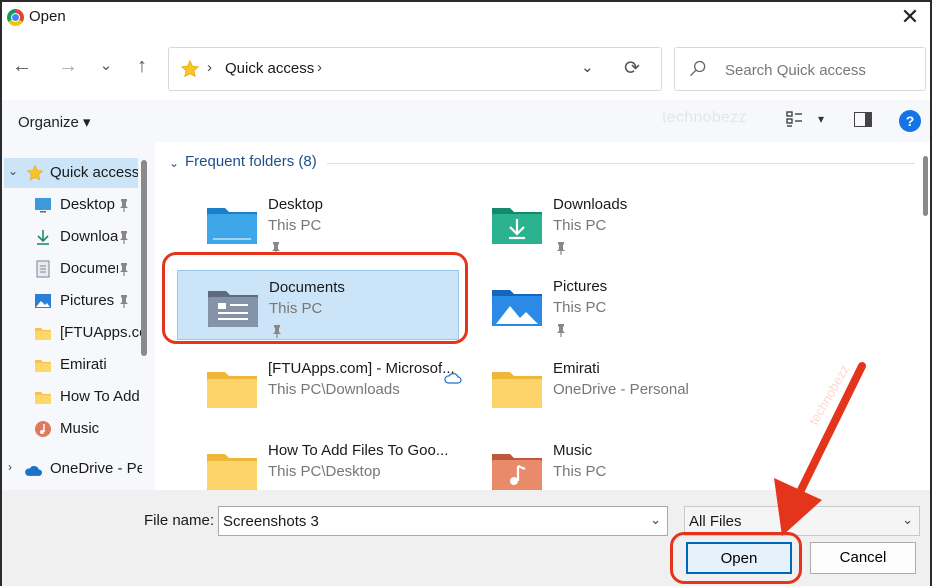  I want to click on sidebar-item-how-to-add: How To Add Files To Google, so click(72, 397).